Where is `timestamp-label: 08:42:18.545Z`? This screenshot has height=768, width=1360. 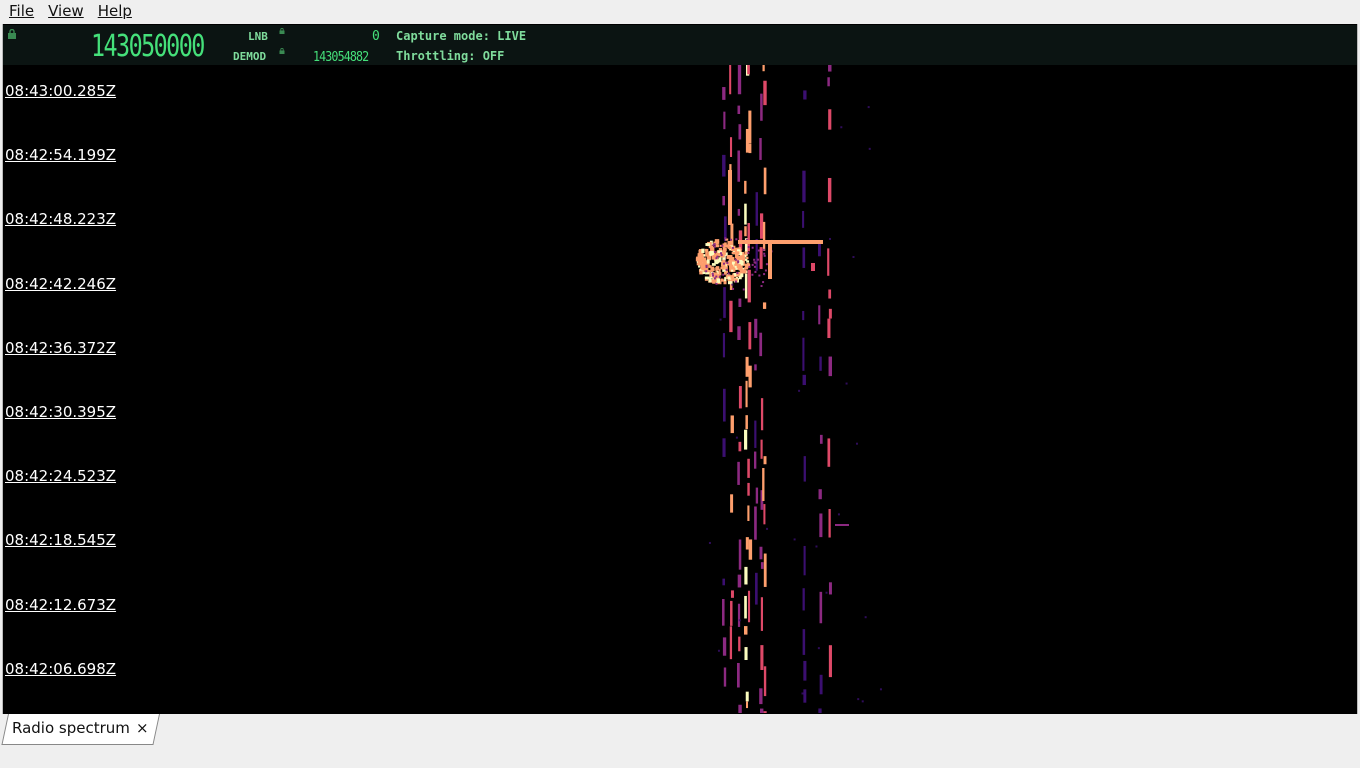 timestamp-label: 08:42:18.545Z is located at coordinates (61, 540).